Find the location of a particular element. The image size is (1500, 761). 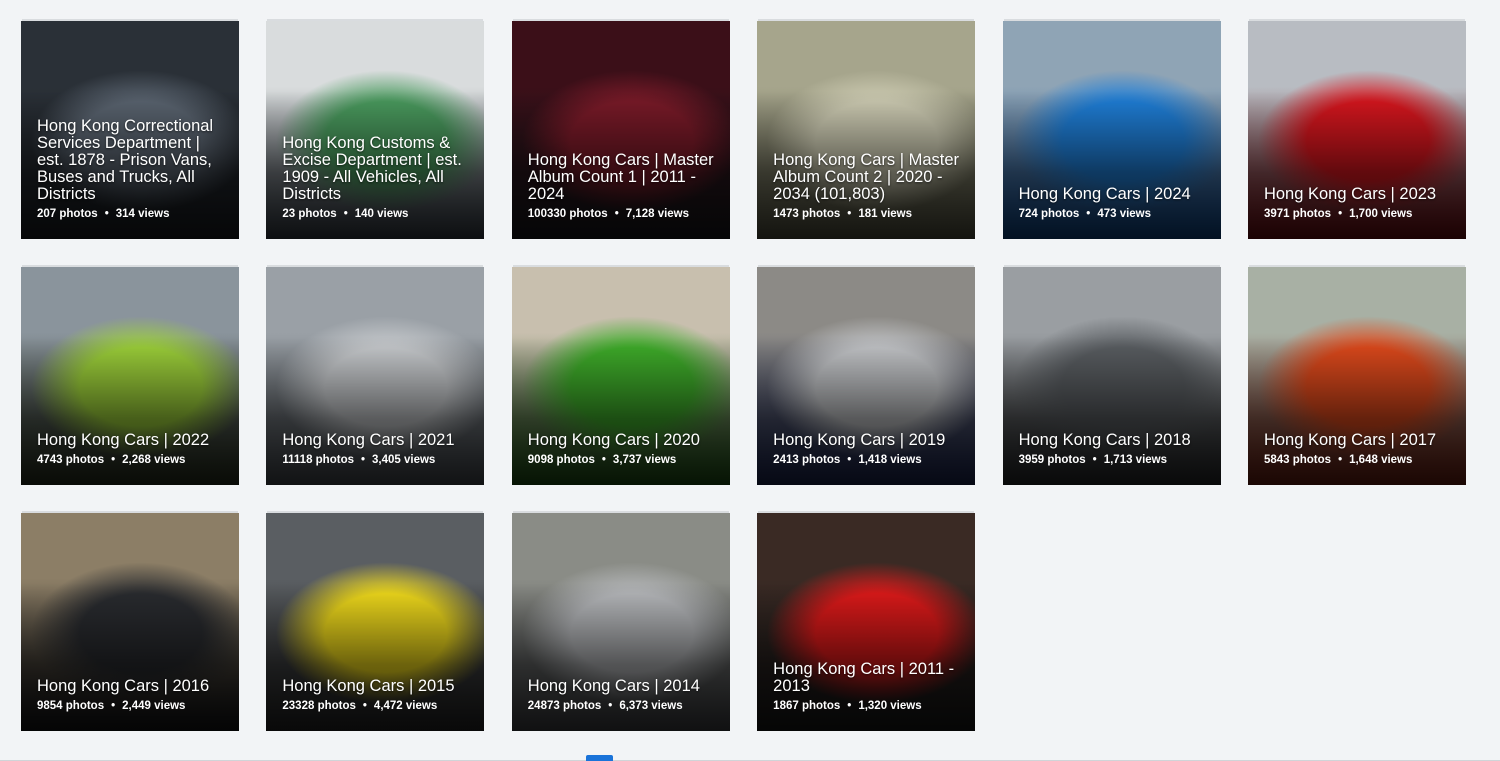

photo-count: 724 photos is located at coordinates (1049, 214).